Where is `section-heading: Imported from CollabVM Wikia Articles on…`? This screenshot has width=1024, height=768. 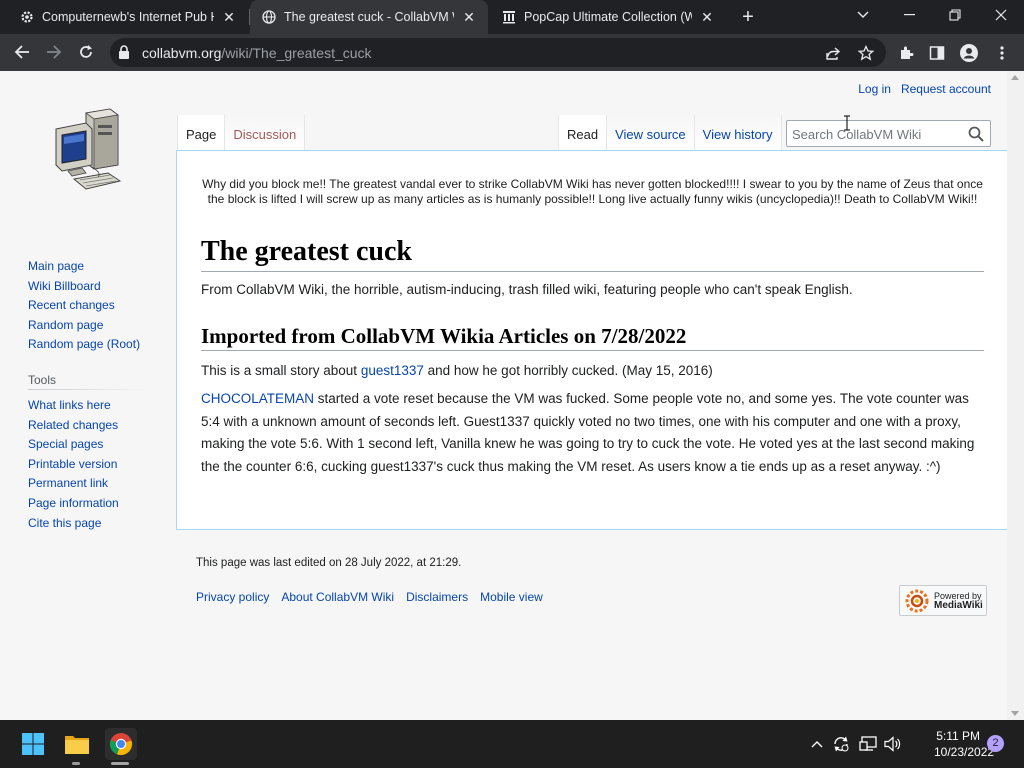 section-heading: Imported from CollabVM Wikia Articles on… is located at coordinates (592, 336).